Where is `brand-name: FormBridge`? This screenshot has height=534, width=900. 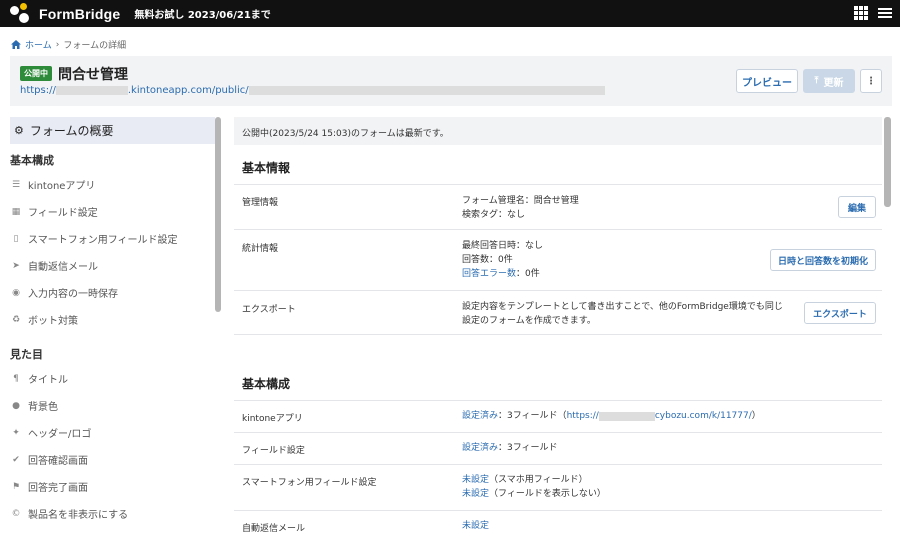 brand-name: FormBridge is located at coordinates (80, 13).